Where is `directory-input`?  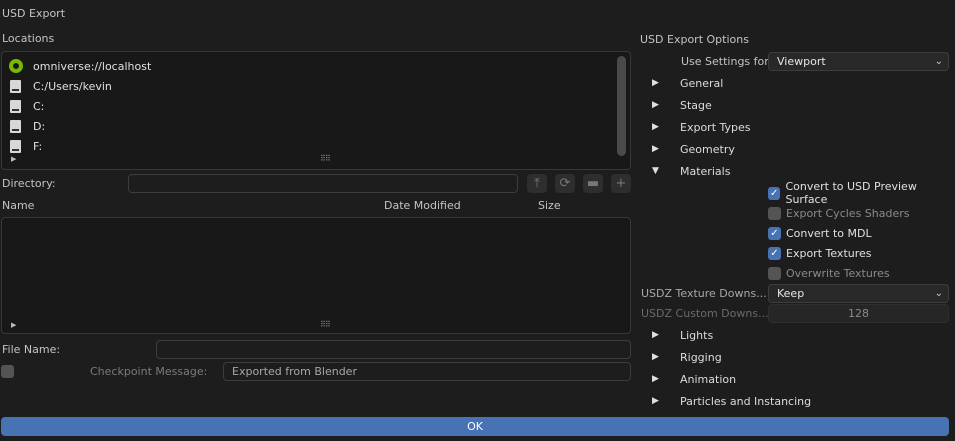 directory-input is located at coordinates (323, 183).